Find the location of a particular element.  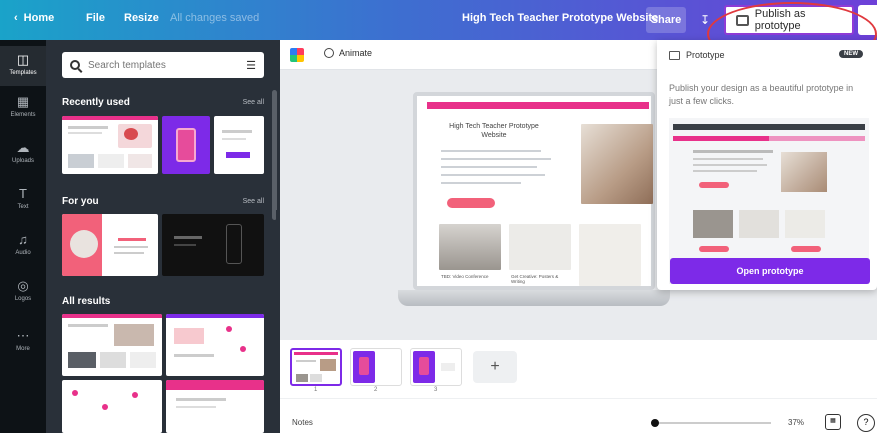

chevron-left-icon: ‹ is located at coordinates (16, 18).